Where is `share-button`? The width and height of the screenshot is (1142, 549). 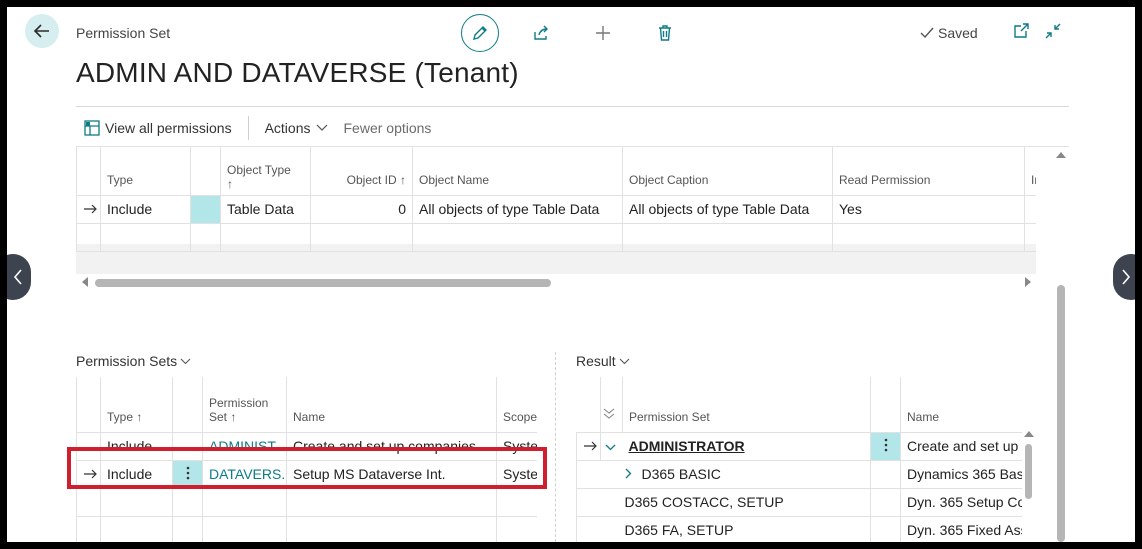 share-button is located at coordinates (541, 33).